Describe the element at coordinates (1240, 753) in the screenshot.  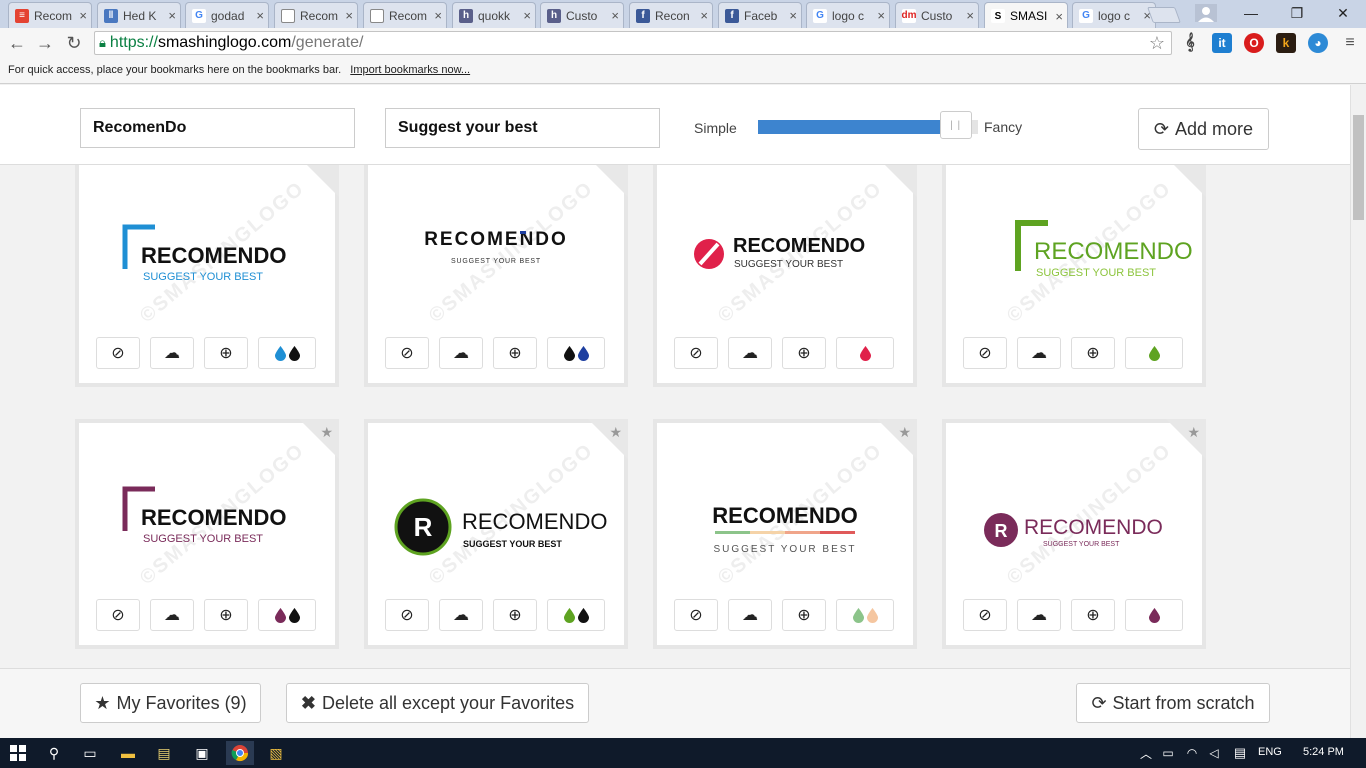
I see `notifications-icon: ▤` at that location.